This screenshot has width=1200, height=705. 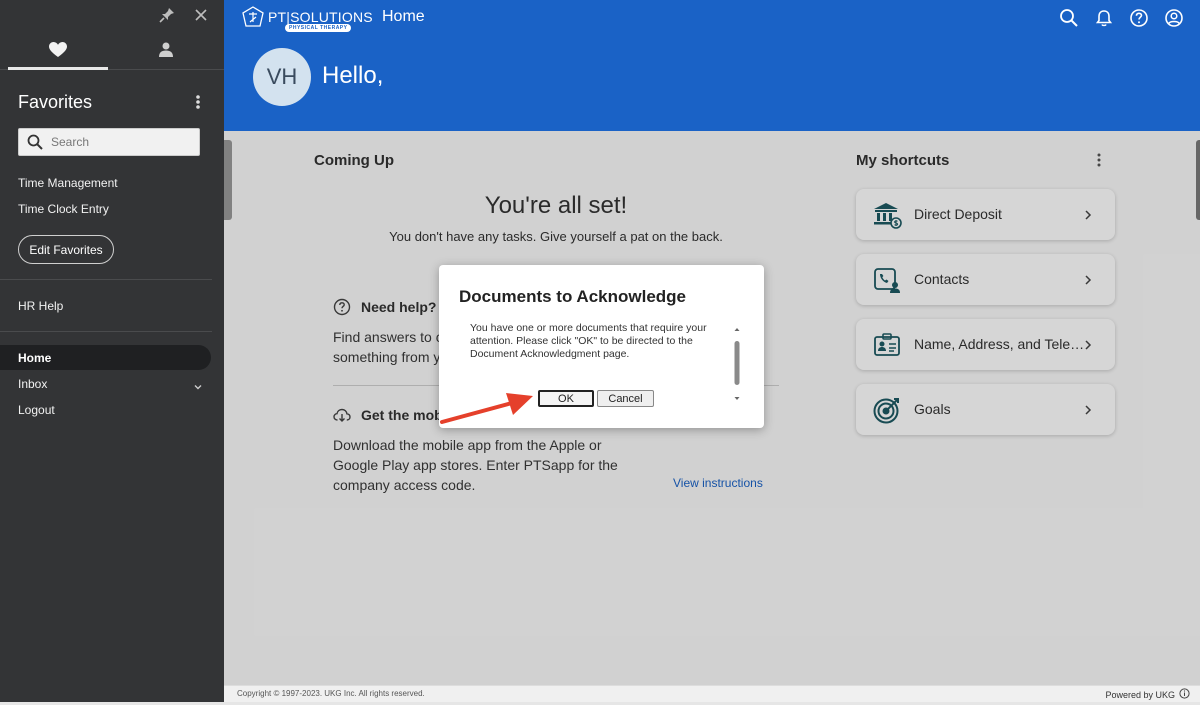 I want to click on account-icon, so click(x=1174, y=18).